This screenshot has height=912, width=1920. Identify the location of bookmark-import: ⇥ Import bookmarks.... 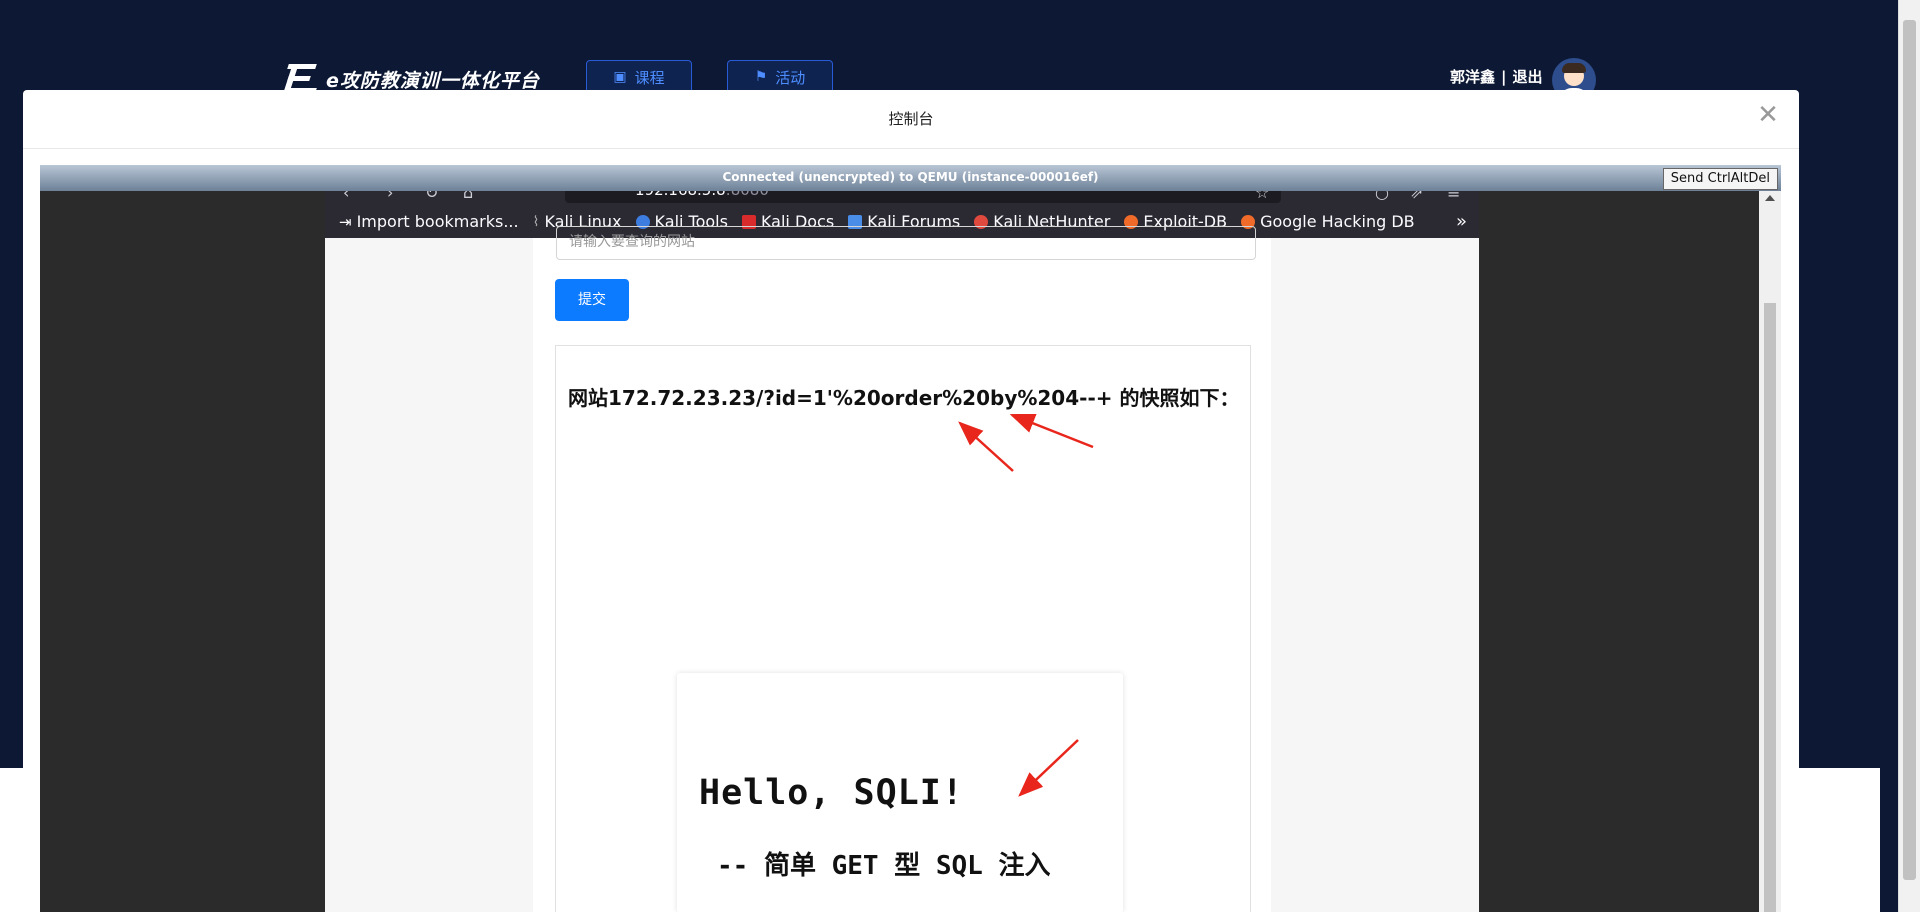
(429, 221).